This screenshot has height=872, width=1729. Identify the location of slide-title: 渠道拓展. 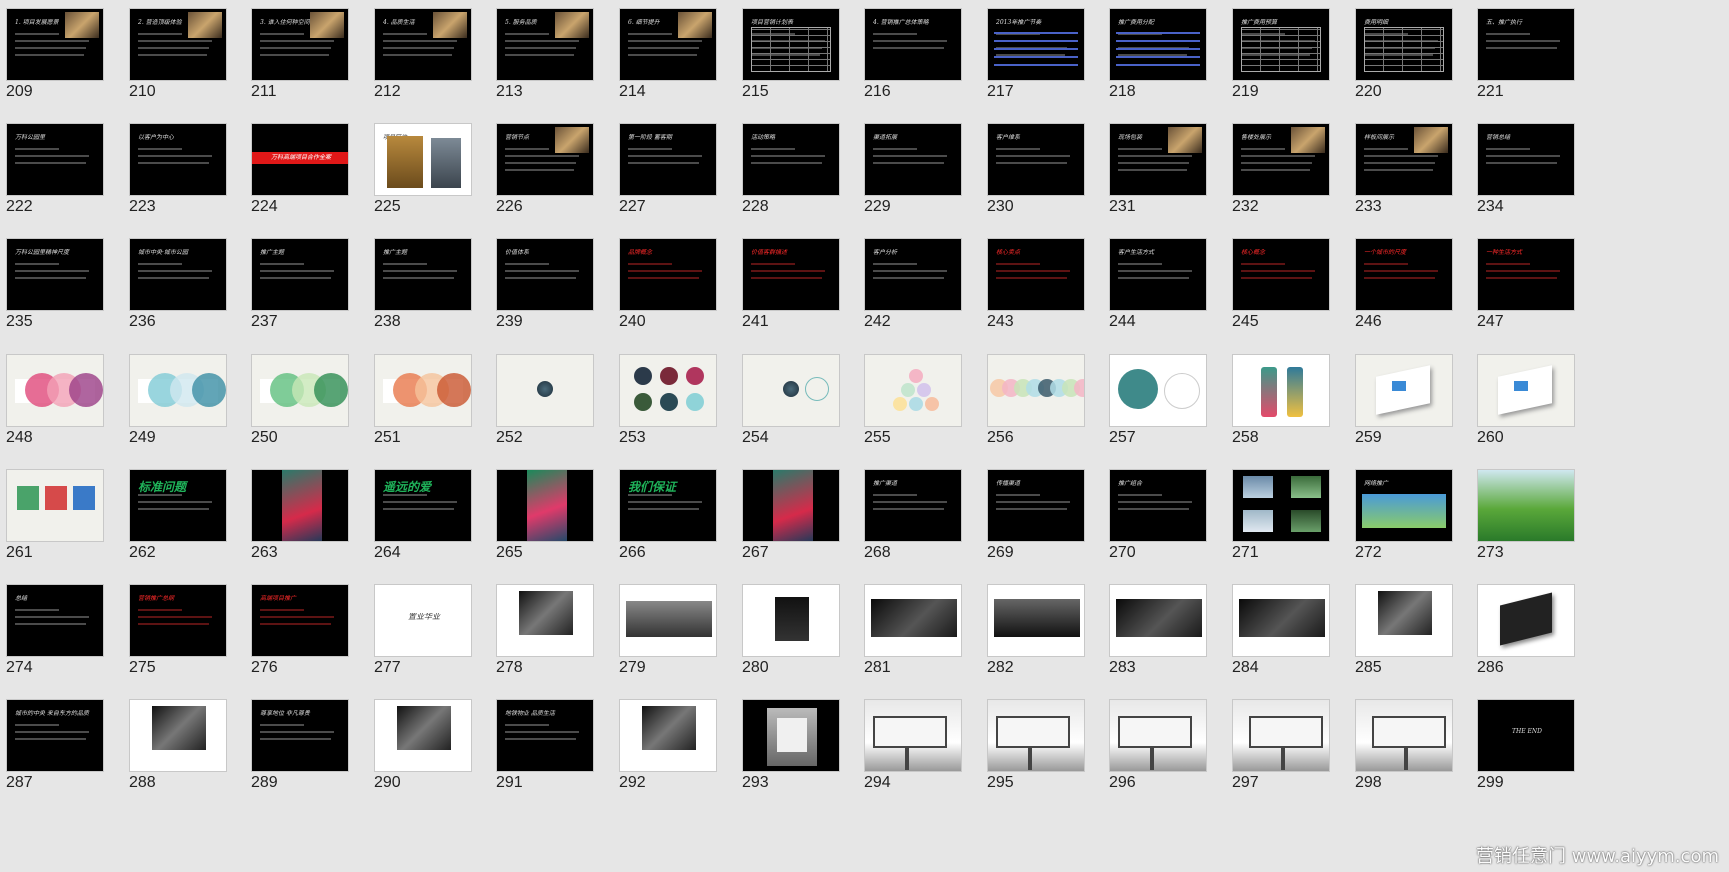
(885, 137).